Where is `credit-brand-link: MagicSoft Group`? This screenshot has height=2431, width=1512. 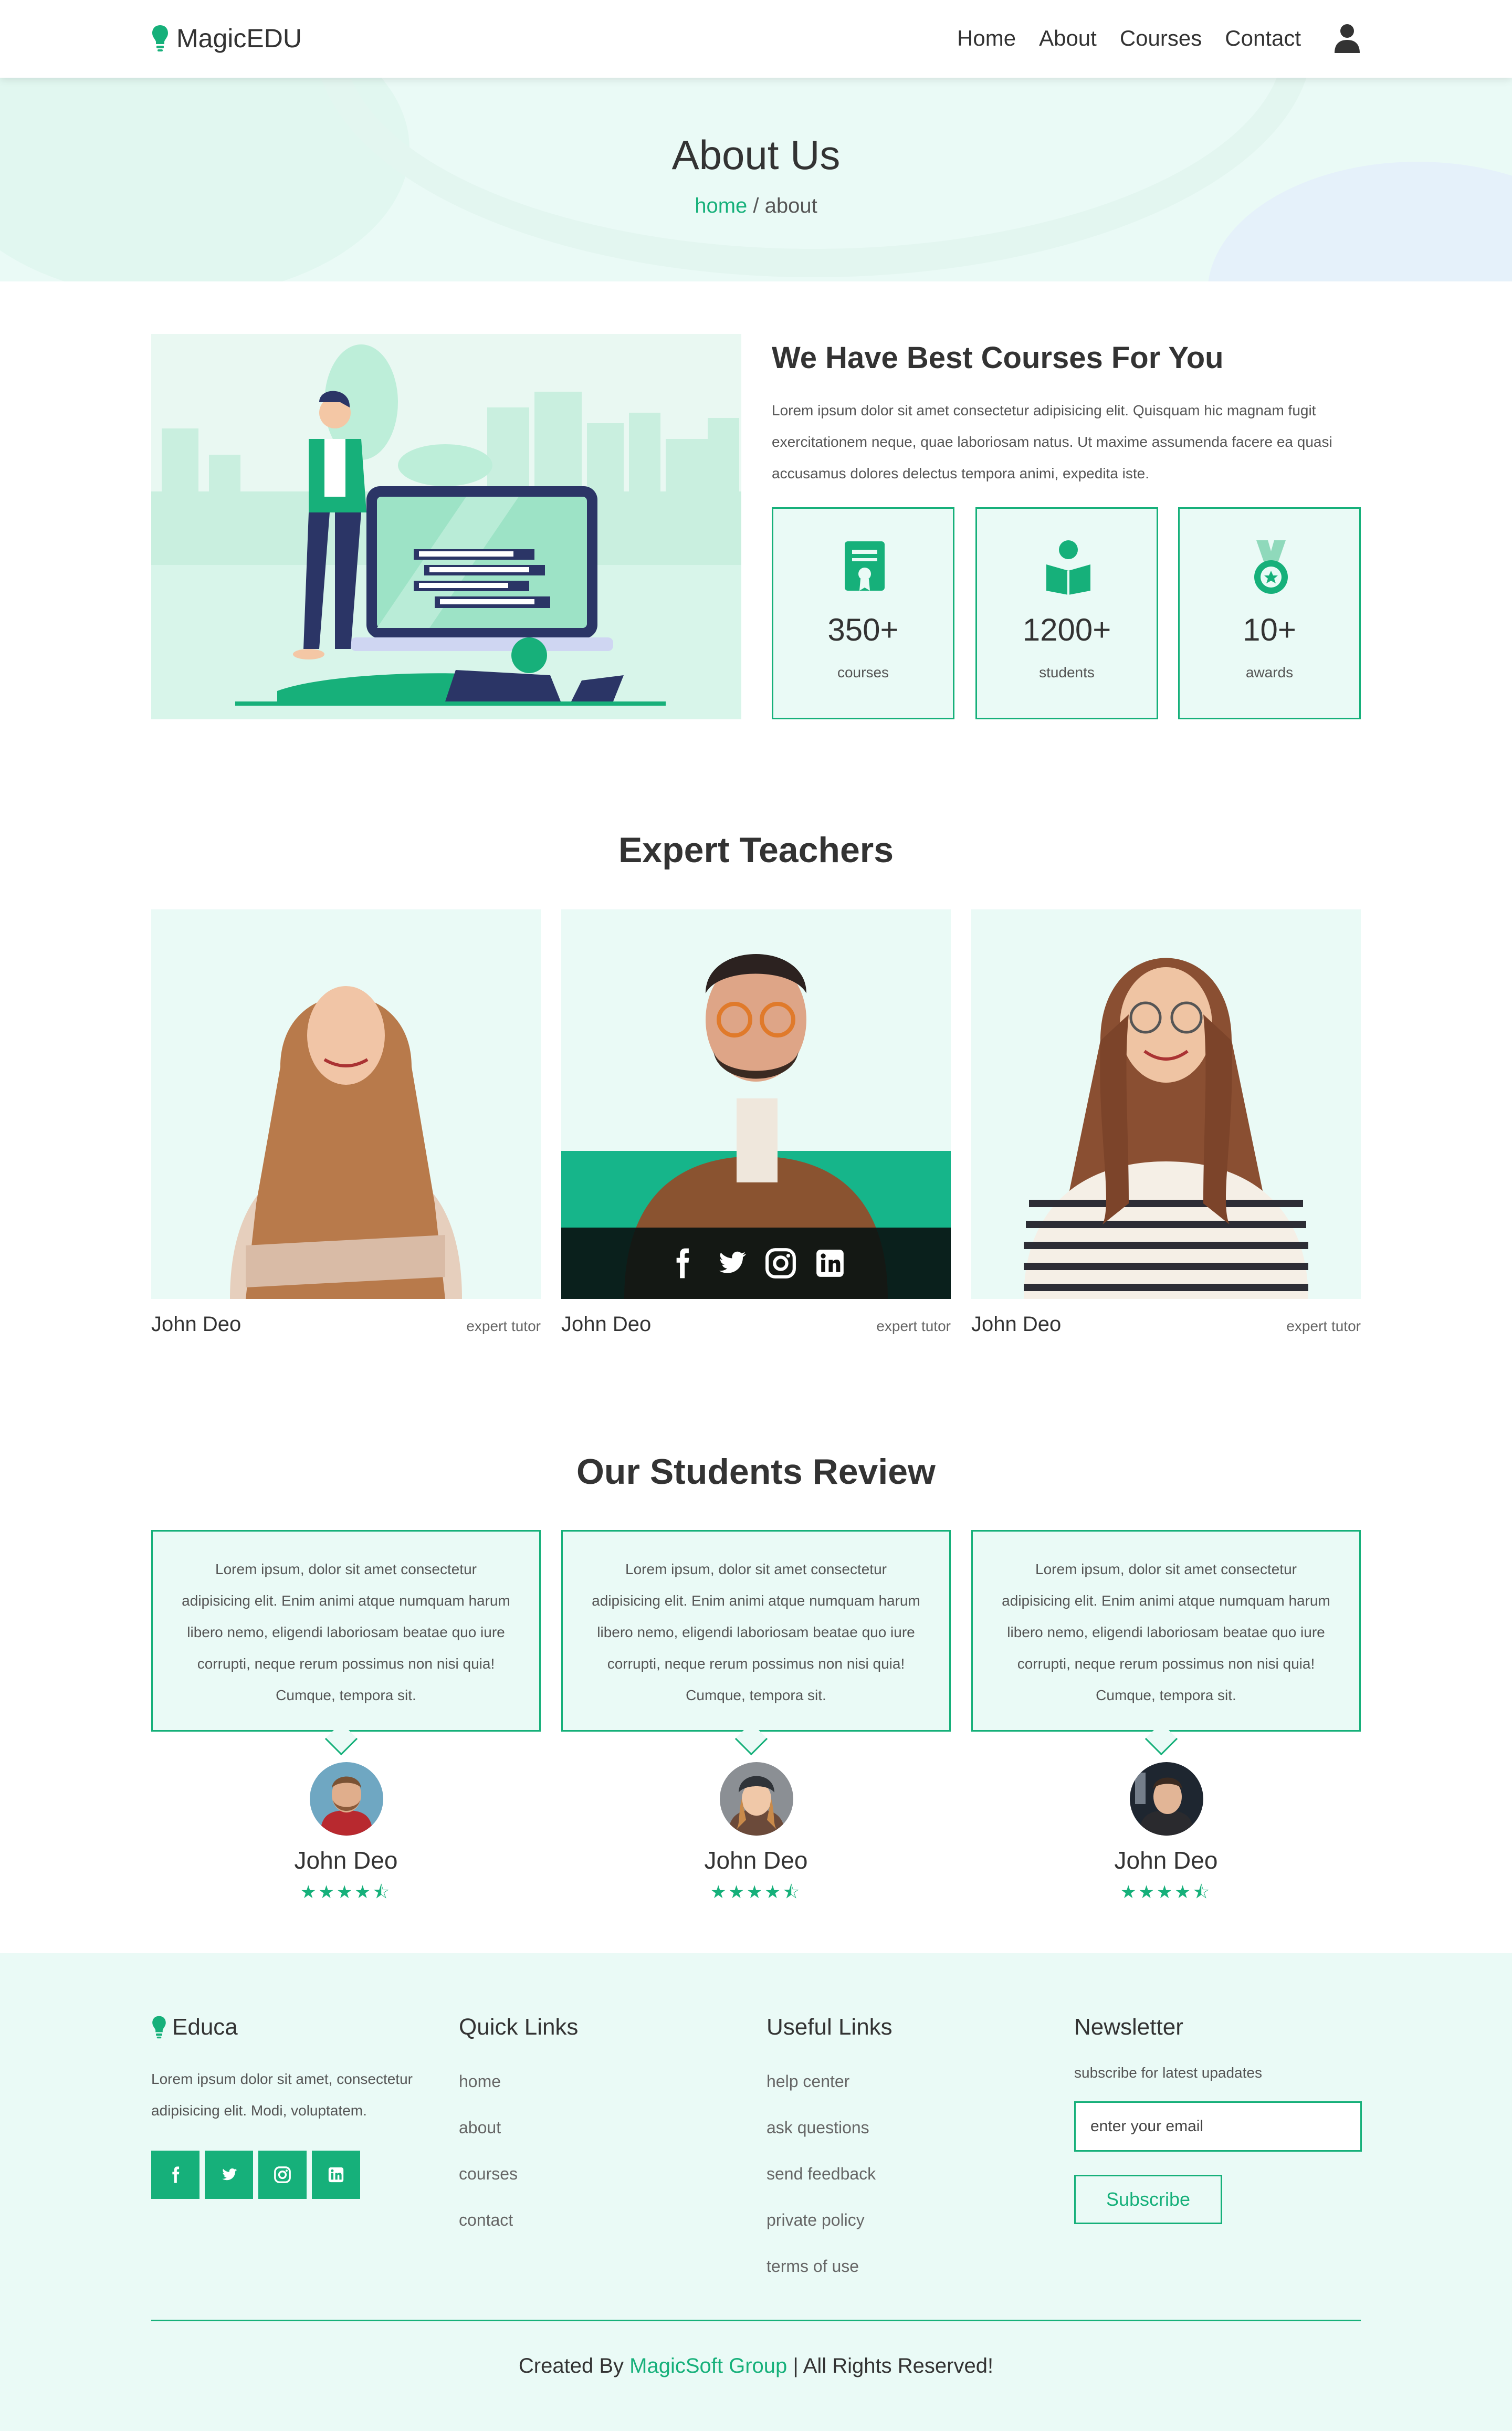
credit-brand-link: MagicSoft Group is located at coordinates (708, 2365).